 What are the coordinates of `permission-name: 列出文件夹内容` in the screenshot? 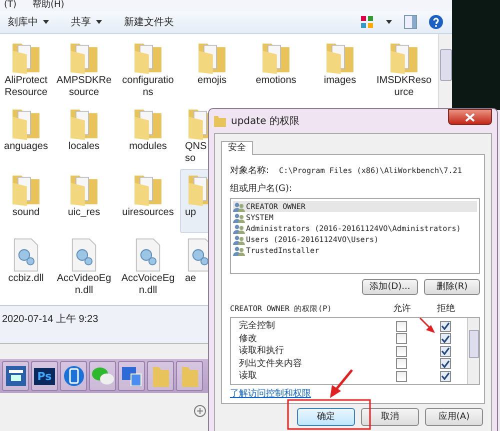 It's located at (270, 364).